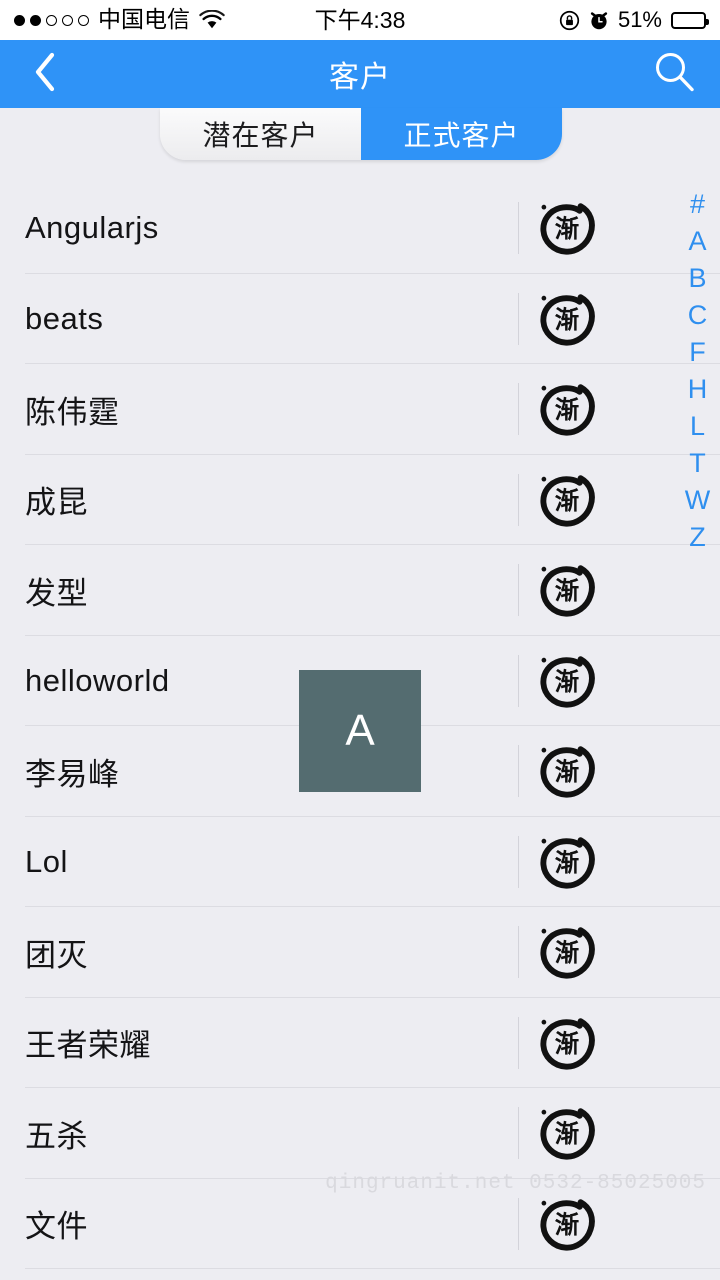  What do you see at coordinates (697, 389) in the screenshot?
I see `index-letter-h: H` at bounding box center [697, 389].